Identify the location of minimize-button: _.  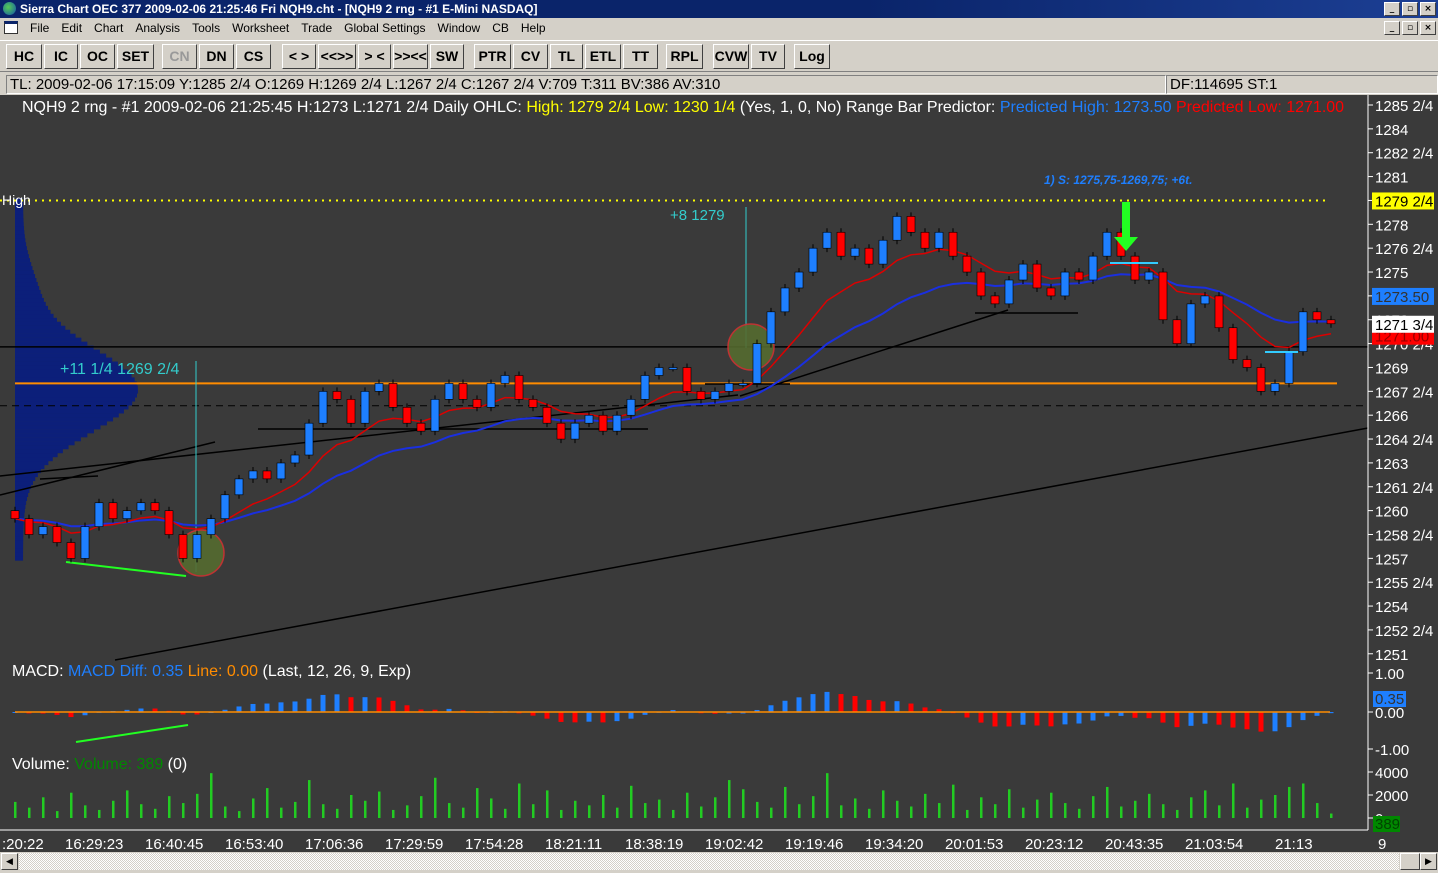
(1392, 9).